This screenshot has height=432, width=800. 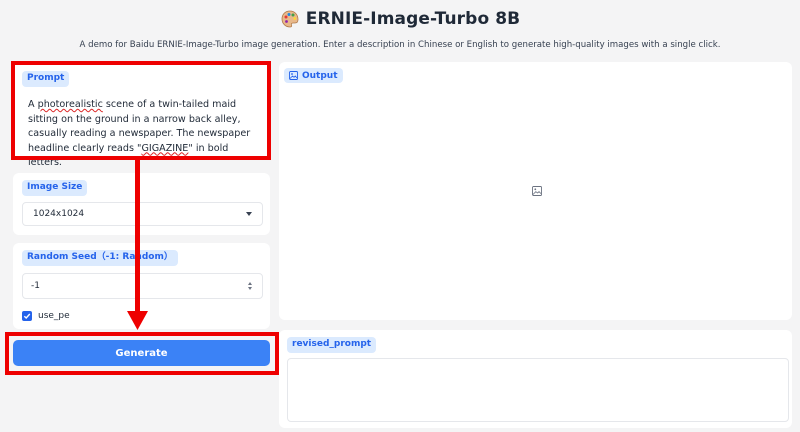 What do you see at coordinates (249, 286) in the screenshot?
I see `number-stepper-icon` at bounding box center [249, 286].